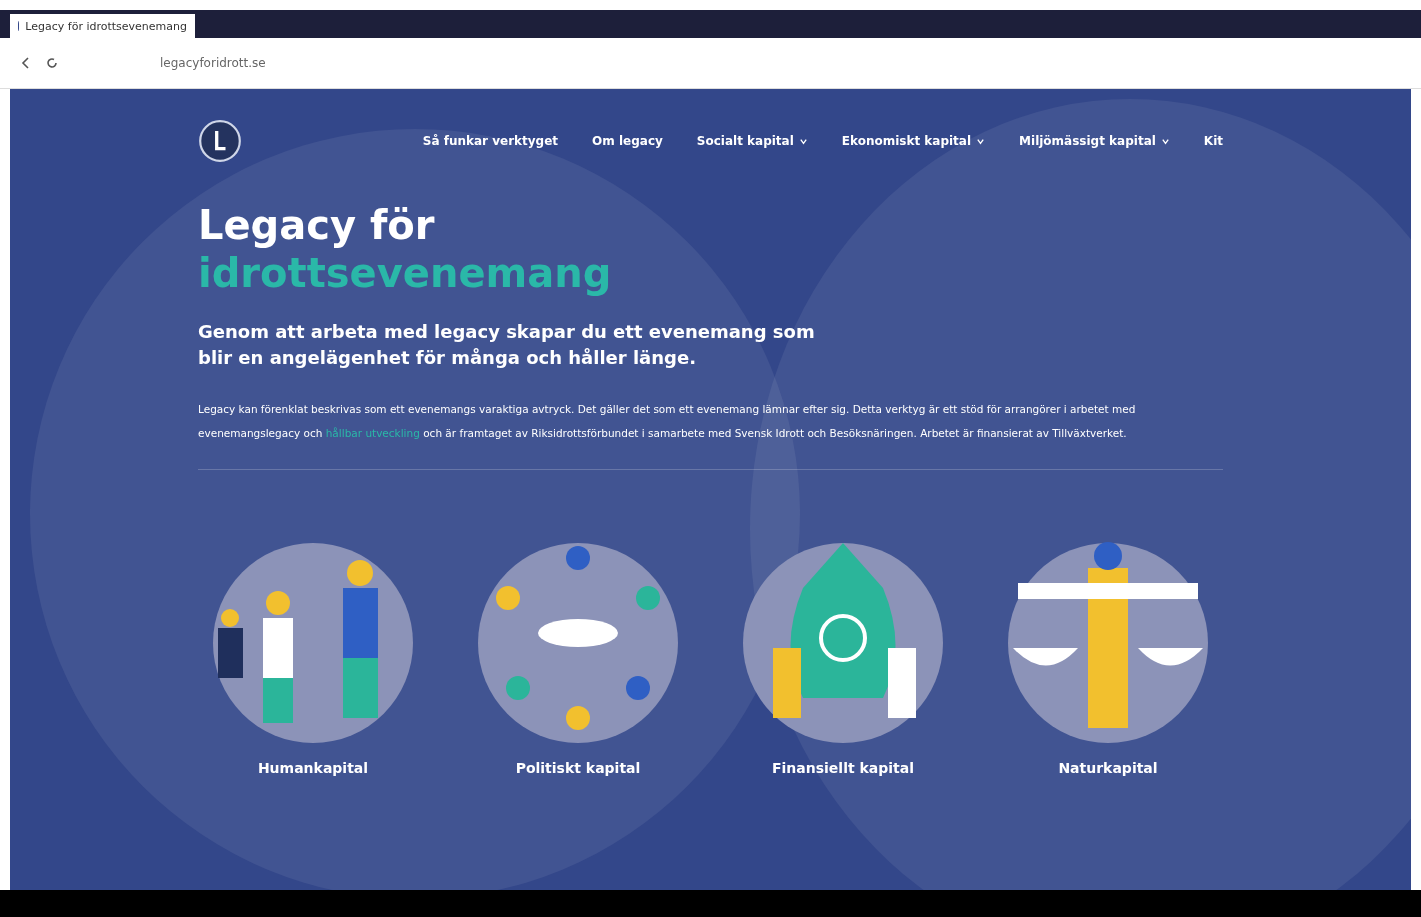 The height and width of the screenshot is (917, 1421). What do you see at coordinates (405, 249) in the screenshot?
I see `page-heading: Legacy för idrottsevenemang` at bounding box center [405, 249].